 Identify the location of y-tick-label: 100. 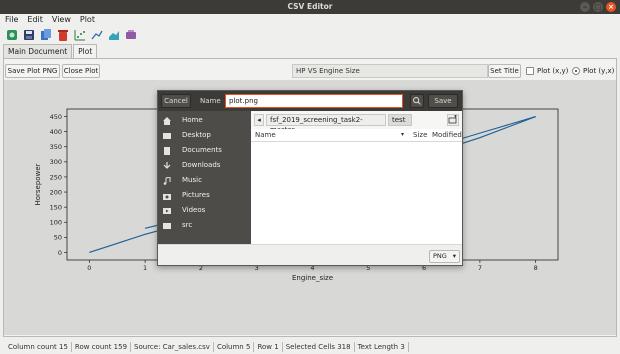
(56, 223).